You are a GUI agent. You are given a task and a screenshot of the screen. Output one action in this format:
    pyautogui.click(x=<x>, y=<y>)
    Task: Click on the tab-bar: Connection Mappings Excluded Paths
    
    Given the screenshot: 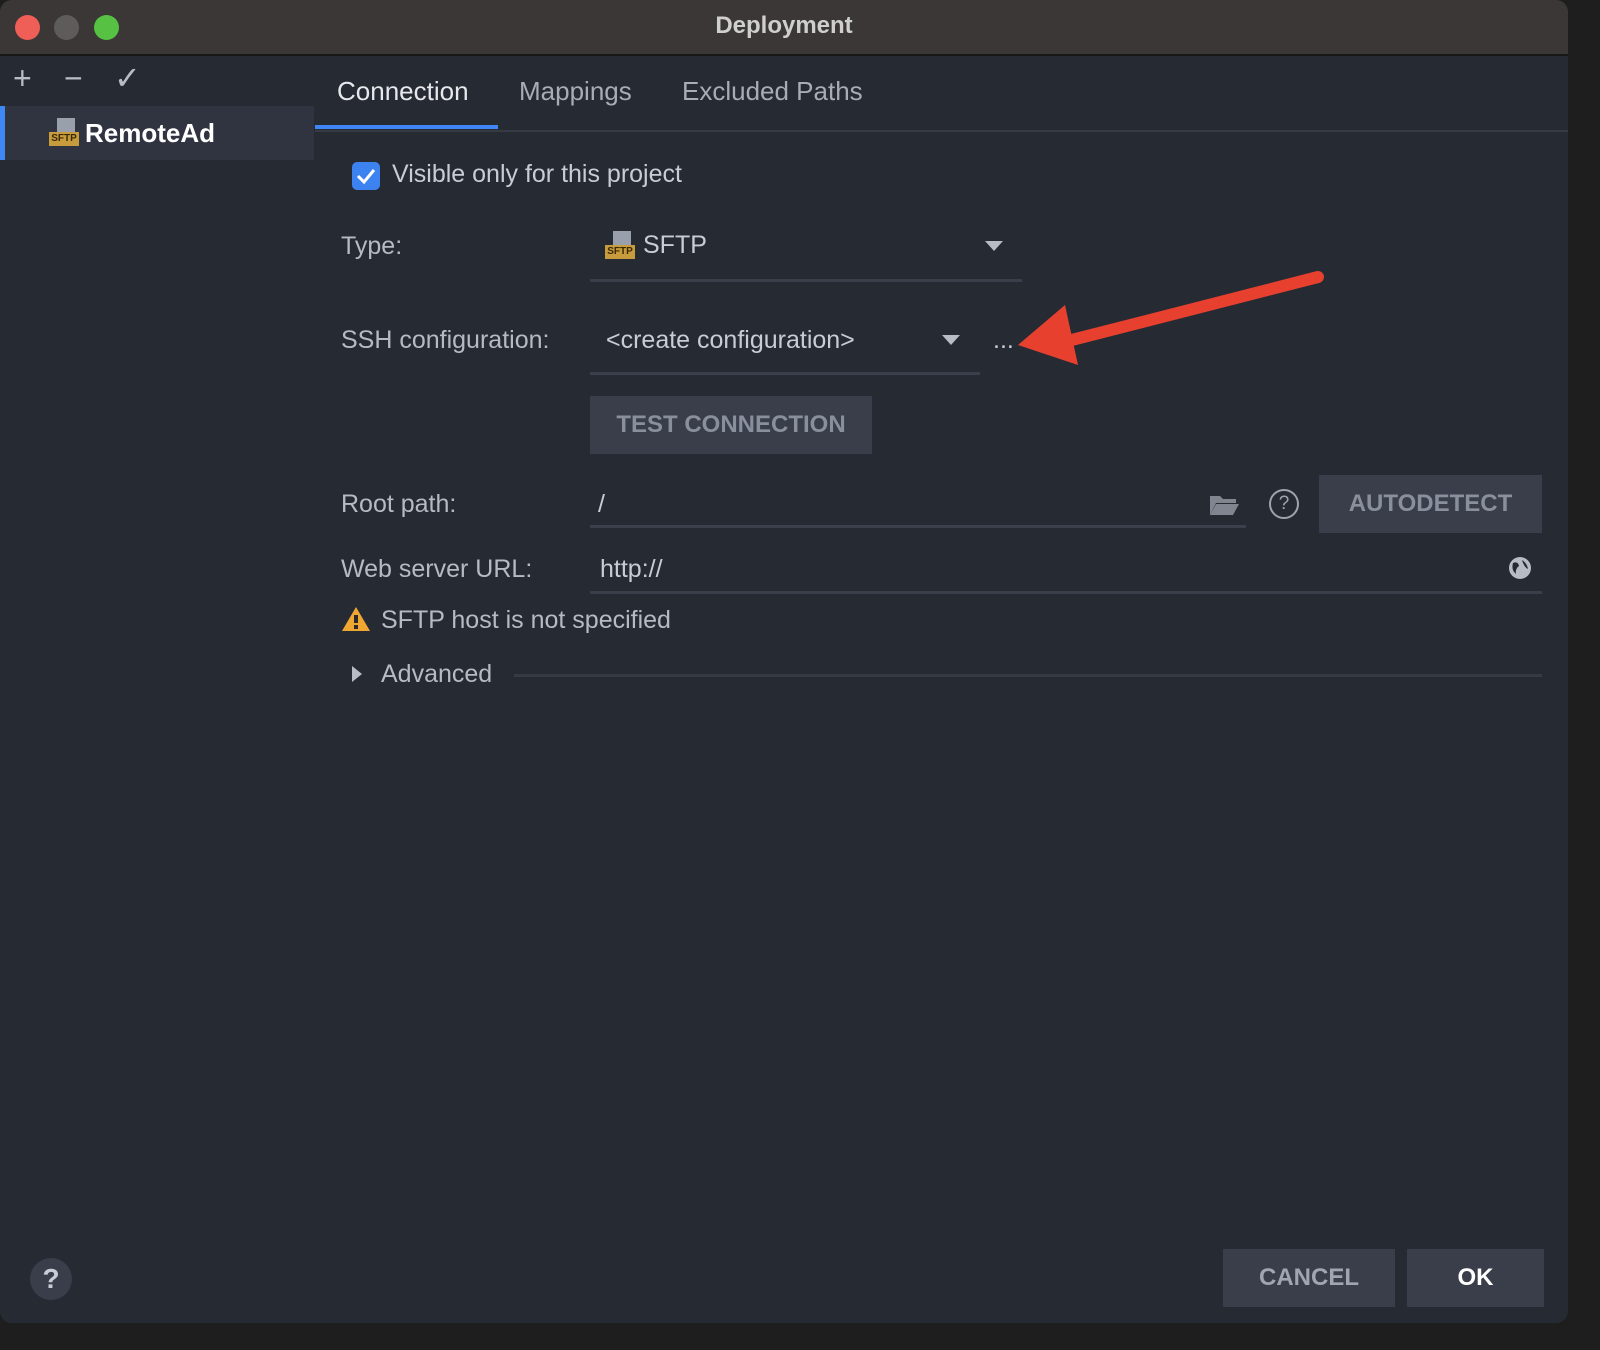 What is the action you would take?
    pyautogui.click(x=941, y=94)
    